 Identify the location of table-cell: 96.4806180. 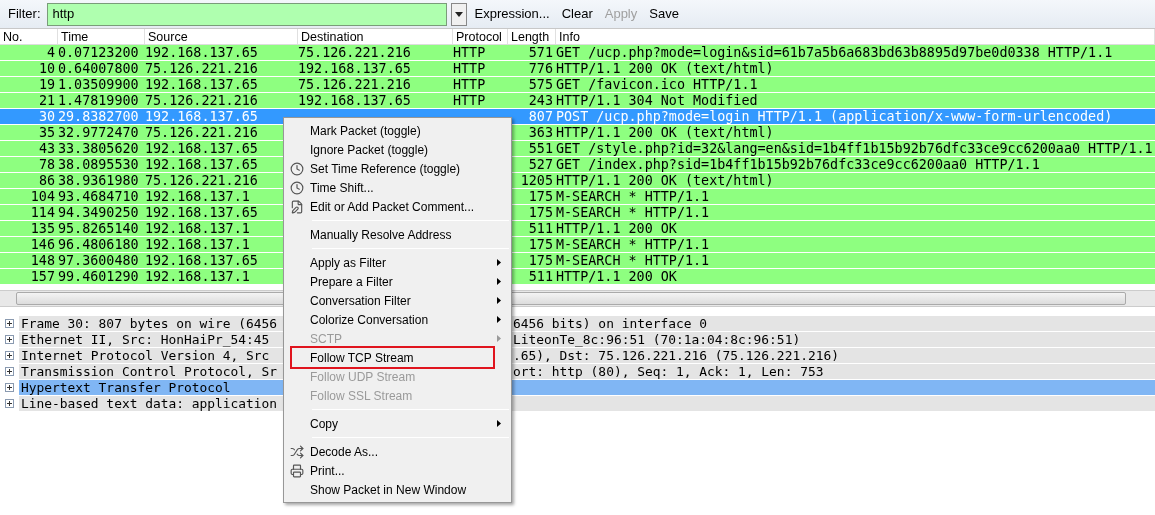
(98, 244).